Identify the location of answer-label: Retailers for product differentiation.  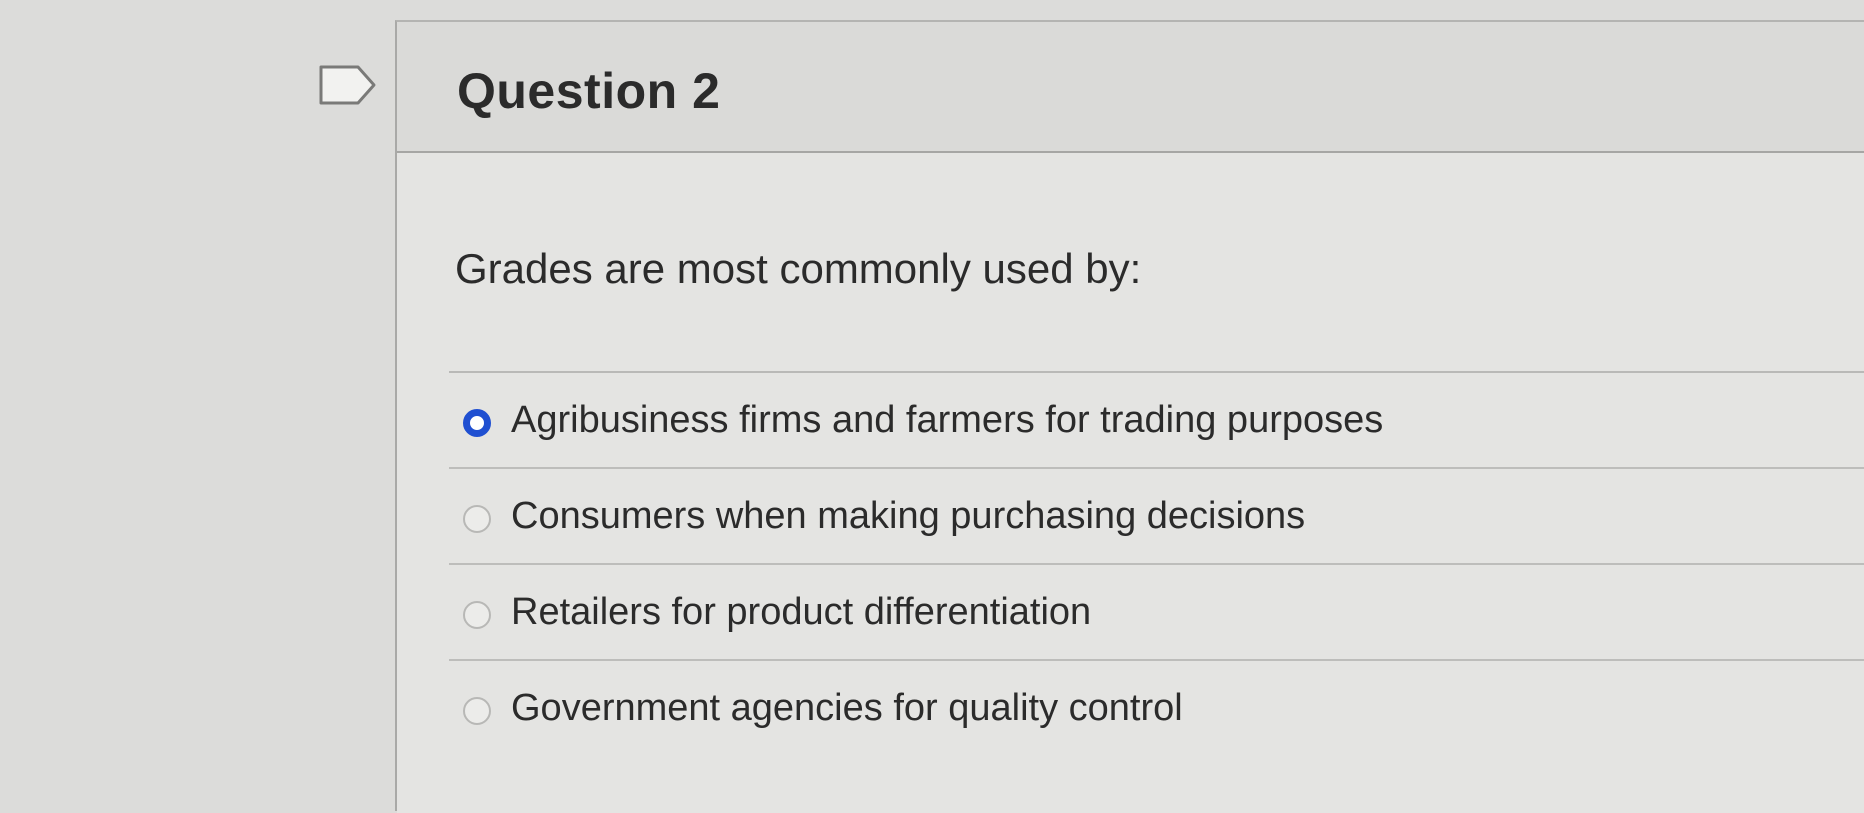
(801, 612).